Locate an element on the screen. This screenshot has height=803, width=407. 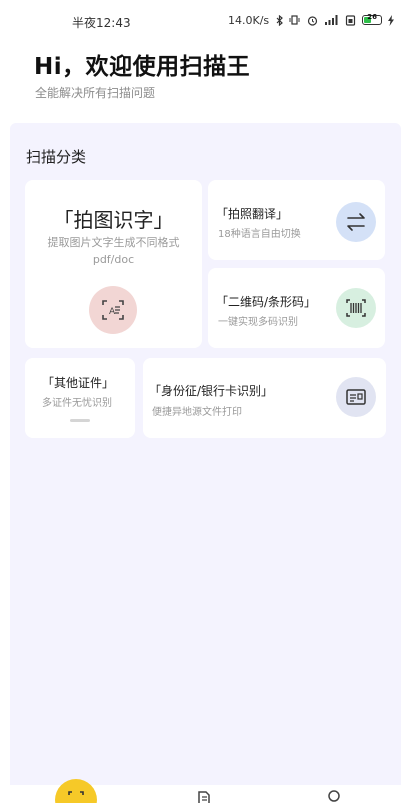
card-desc: 一键实现多码识别 is located at coordinates (258, 322).